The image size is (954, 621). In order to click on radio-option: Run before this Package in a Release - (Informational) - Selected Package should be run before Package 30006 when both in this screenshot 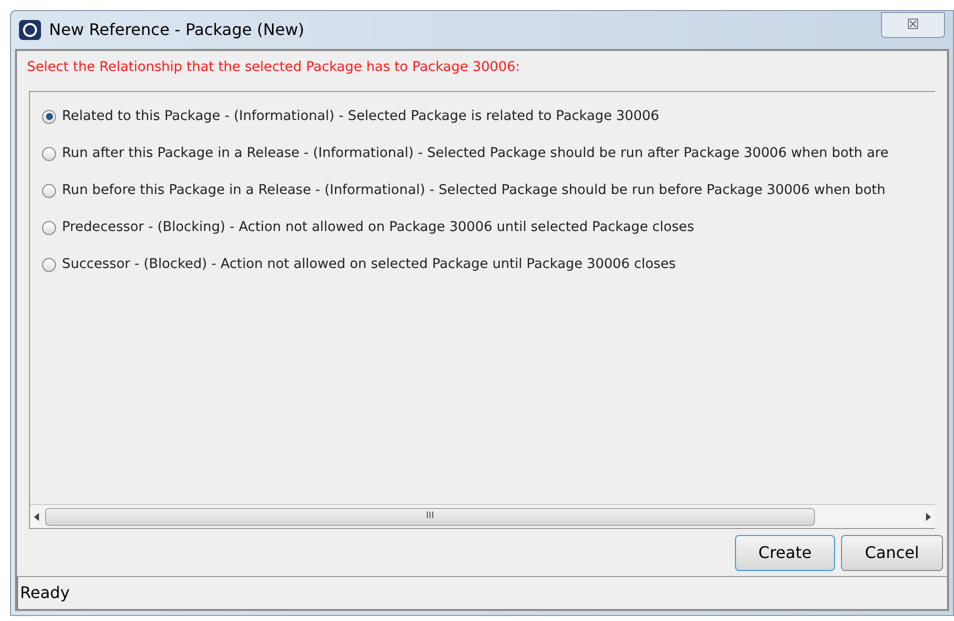, I will do `click(488, 190)`.